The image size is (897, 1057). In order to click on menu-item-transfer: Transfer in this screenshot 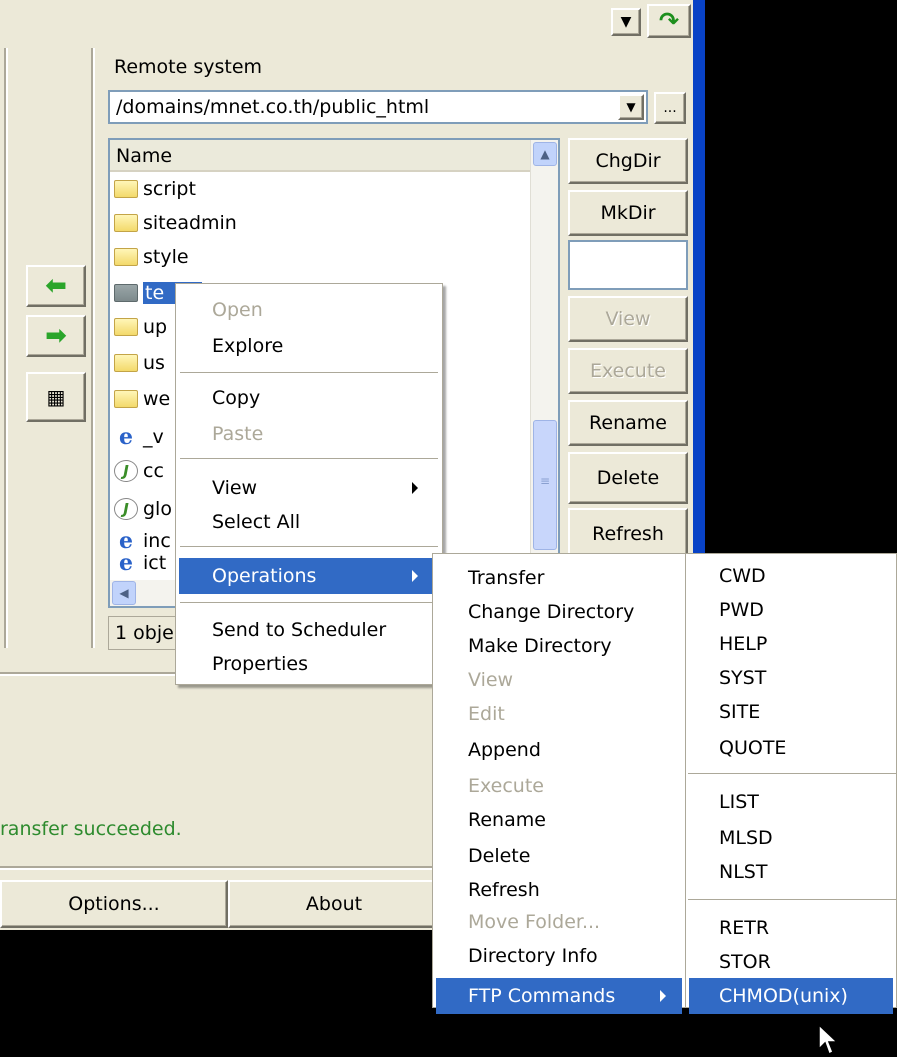, I will do `click(559, 578)`.